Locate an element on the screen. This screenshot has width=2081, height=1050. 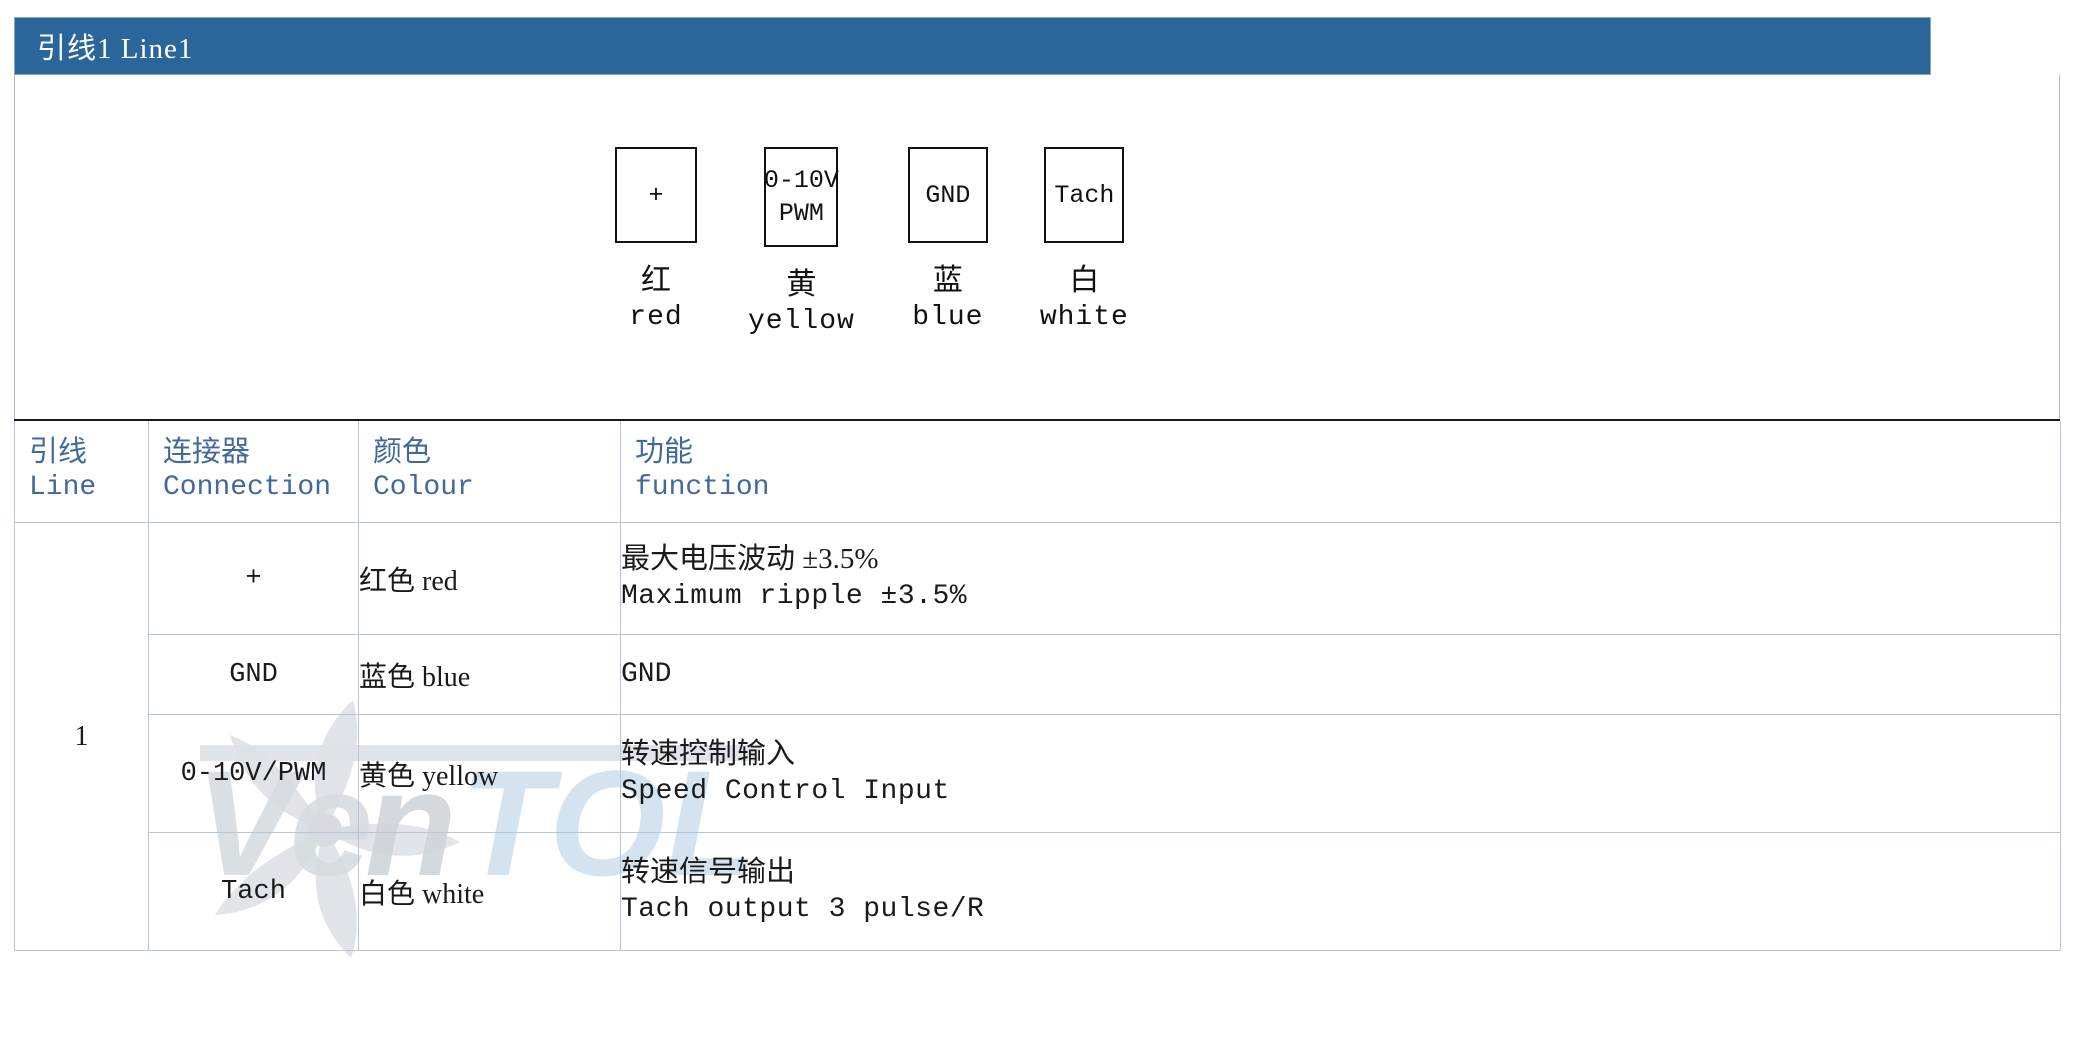
connector-pin-label: GND is located at coordinates (948, 195).